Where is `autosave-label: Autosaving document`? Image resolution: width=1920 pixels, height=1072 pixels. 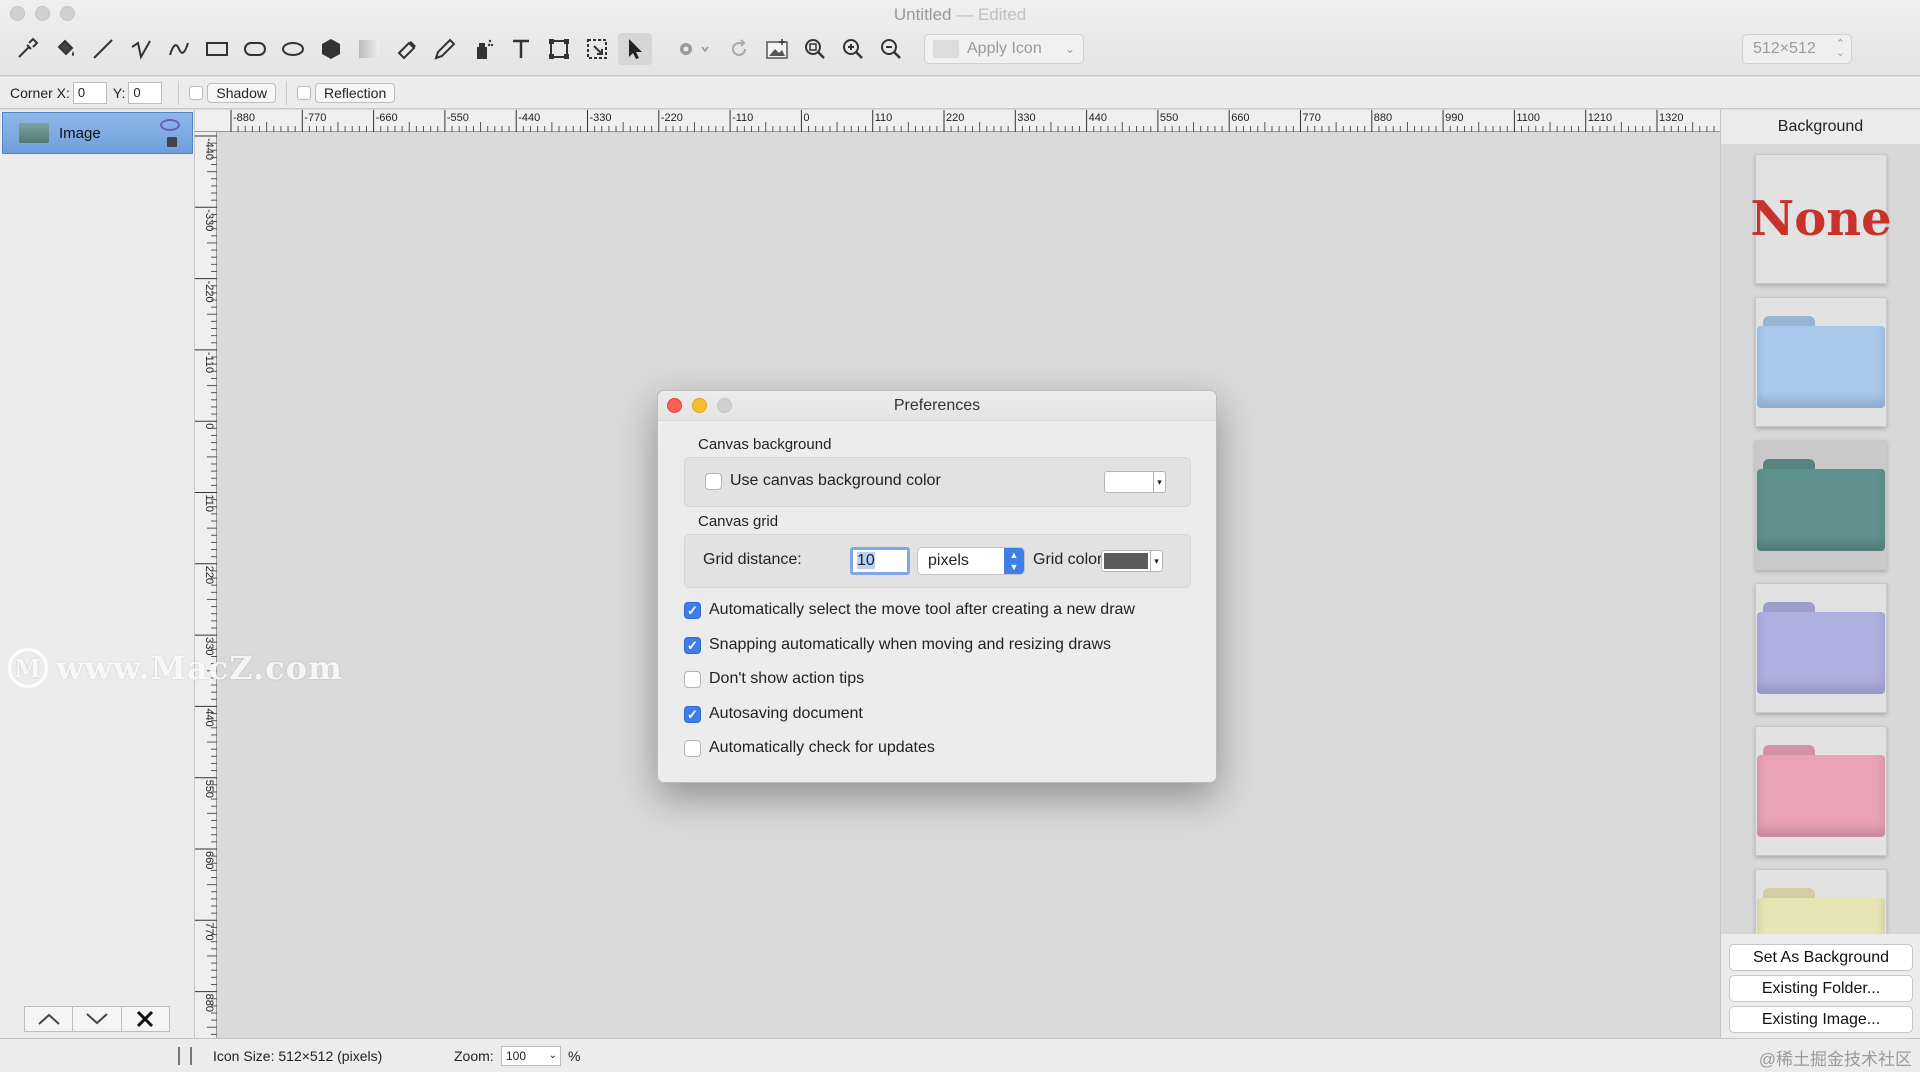
autosave-label: Autosaving document is located at coordinates (786, 713).